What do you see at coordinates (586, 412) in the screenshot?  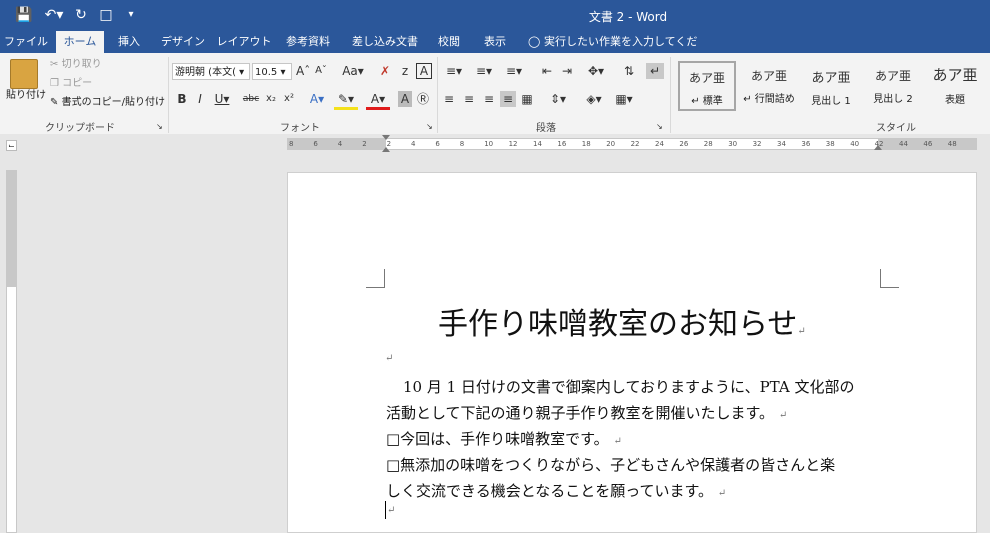 I see `body-line: 活動として下記の通り親子手作り教室を開催いたします。 ↵` at bounding box center [586, 412].